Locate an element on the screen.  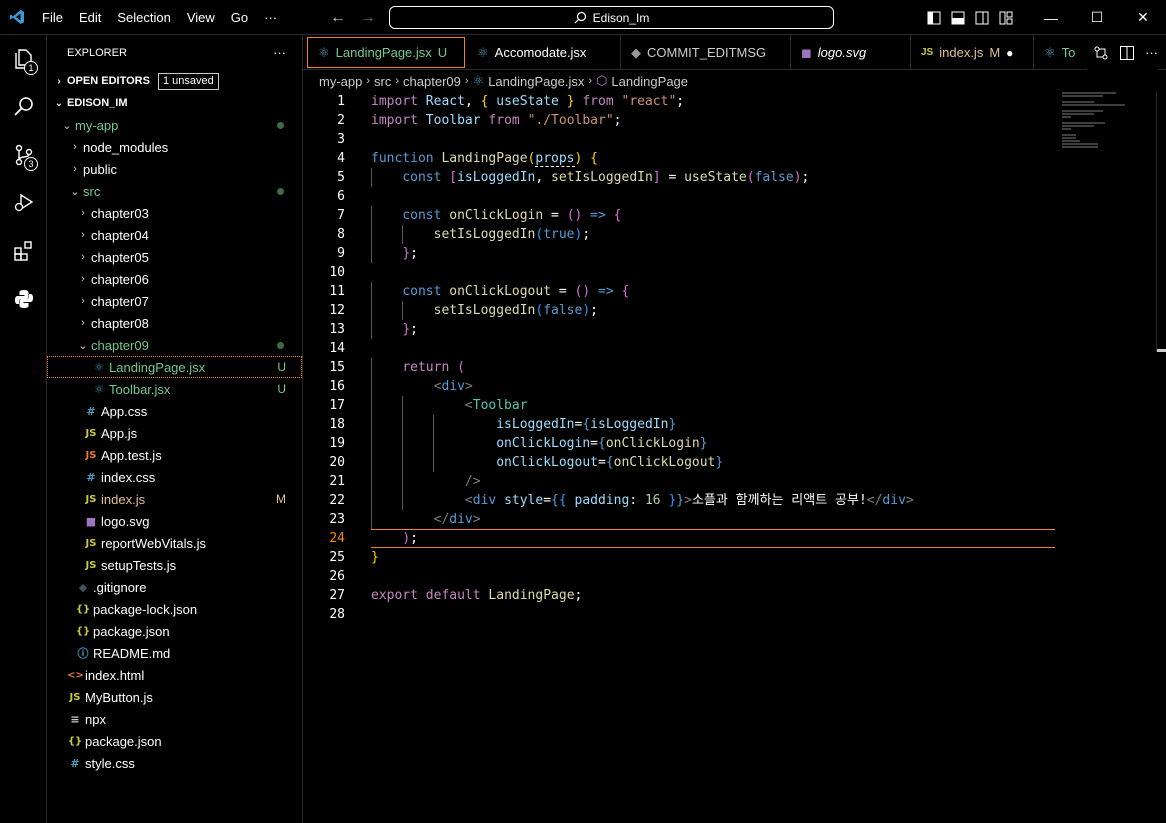
tree-item: # index.css is located at coordinates (174, 477).